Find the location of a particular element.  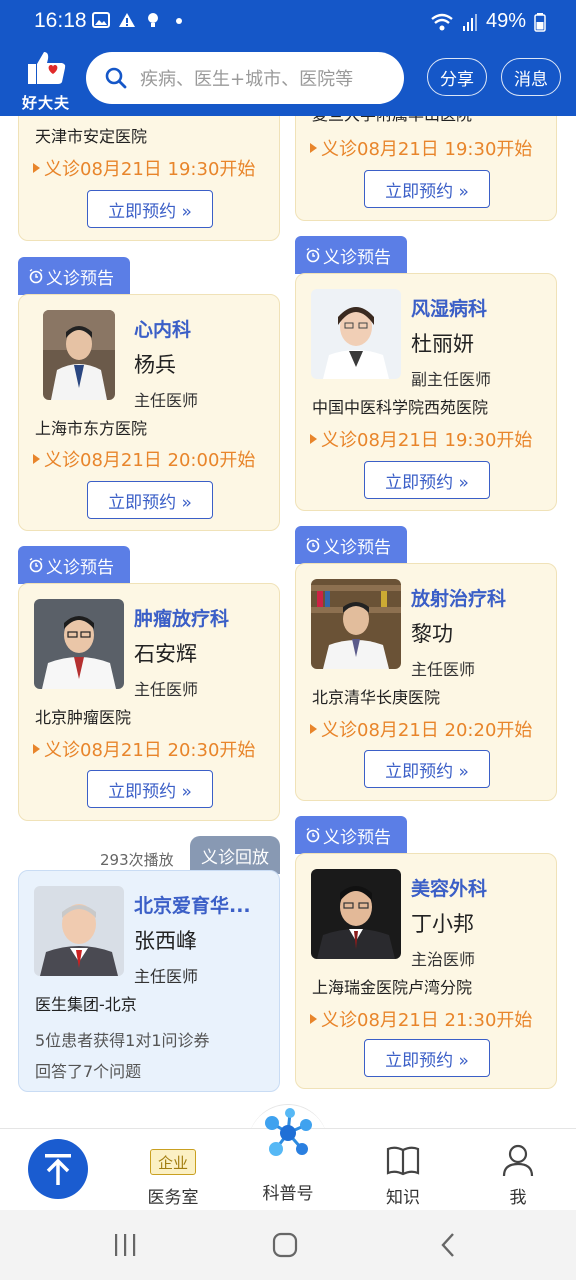

nav-me: 我 is located at coordinates (518, 1170).